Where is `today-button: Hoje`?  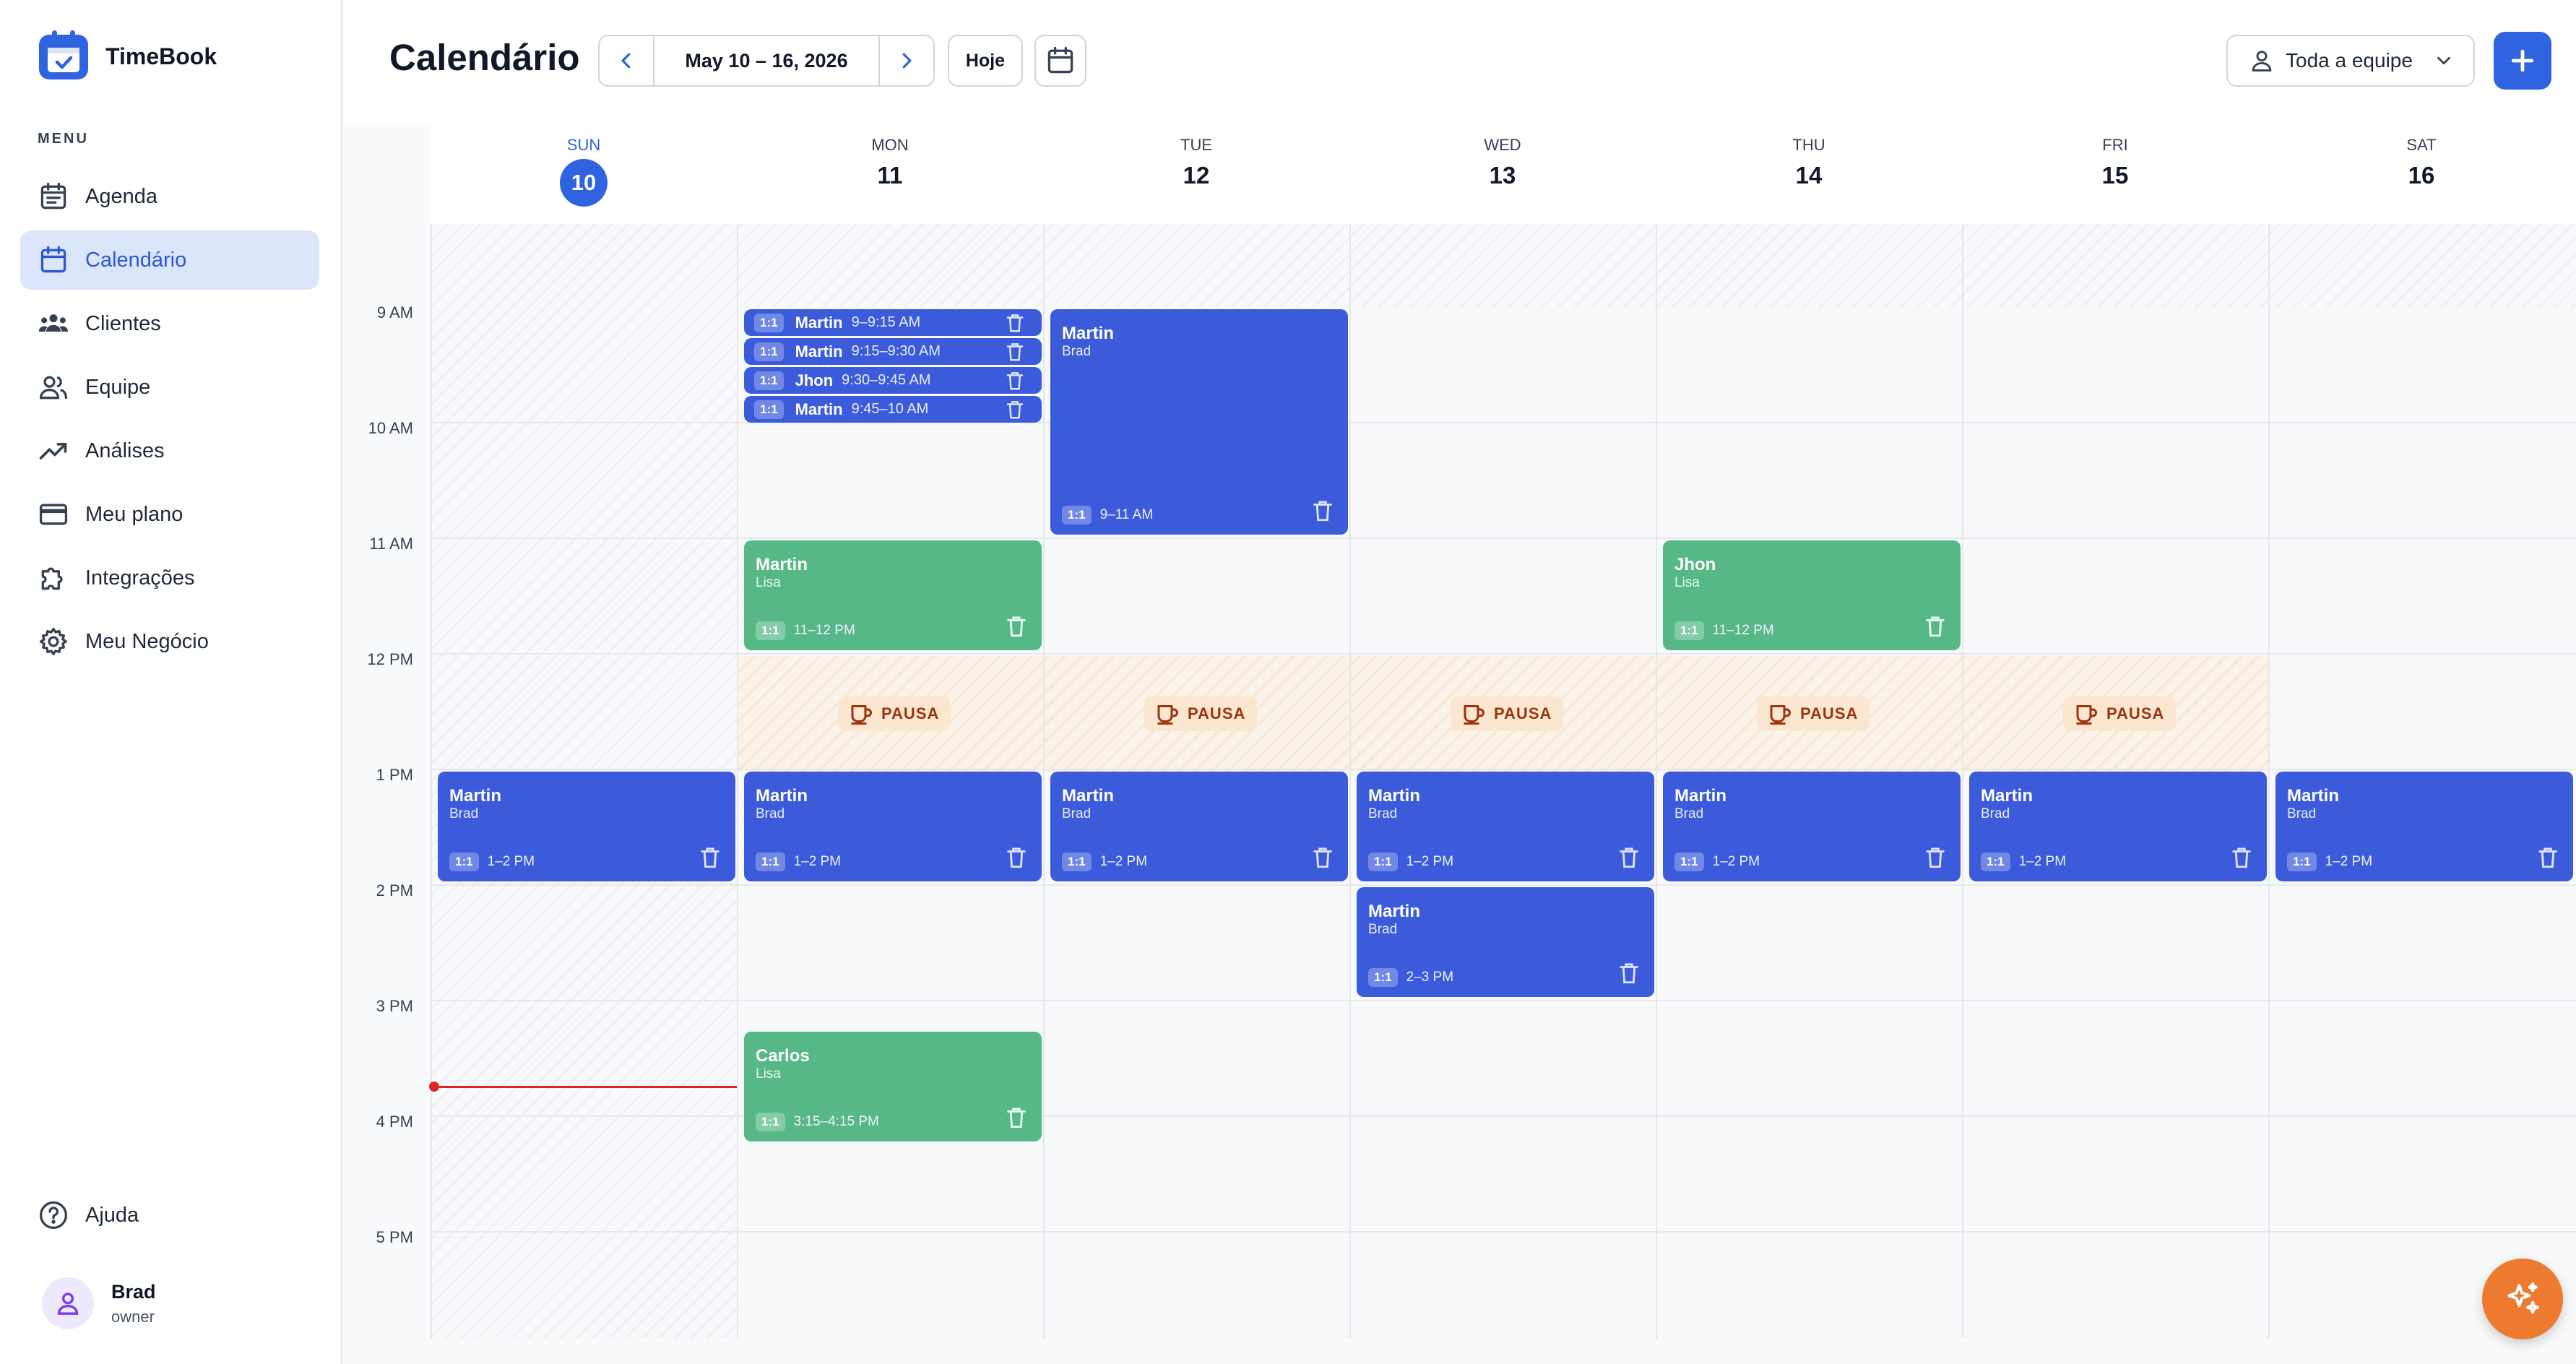
today-button: Hoje is located at coordinates (985, 61).